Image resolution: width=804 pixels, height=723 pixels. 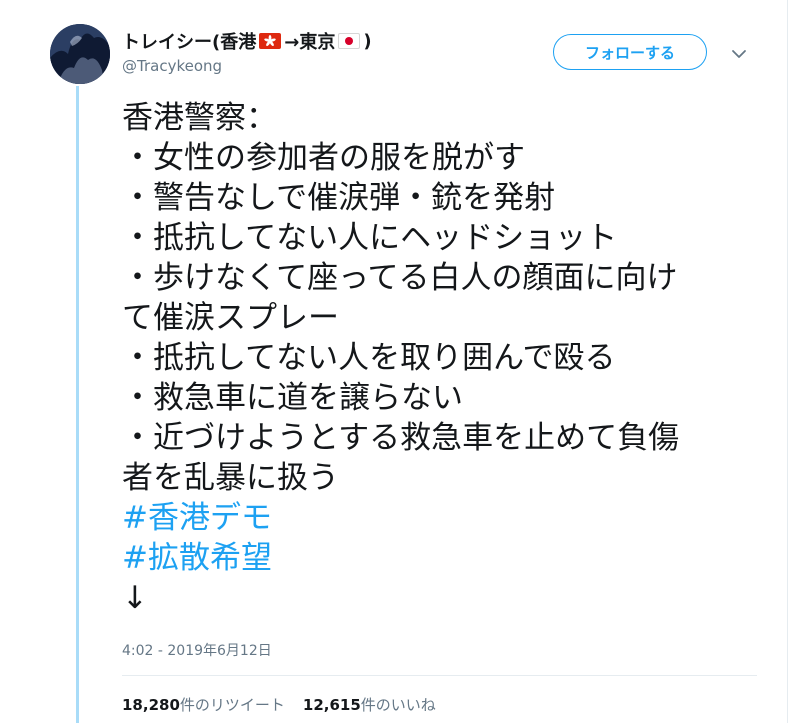 What do you see at coordinates (739, 54) in the screenshot?
I see `chevron-down-icon` at bounding box center [739, 54].